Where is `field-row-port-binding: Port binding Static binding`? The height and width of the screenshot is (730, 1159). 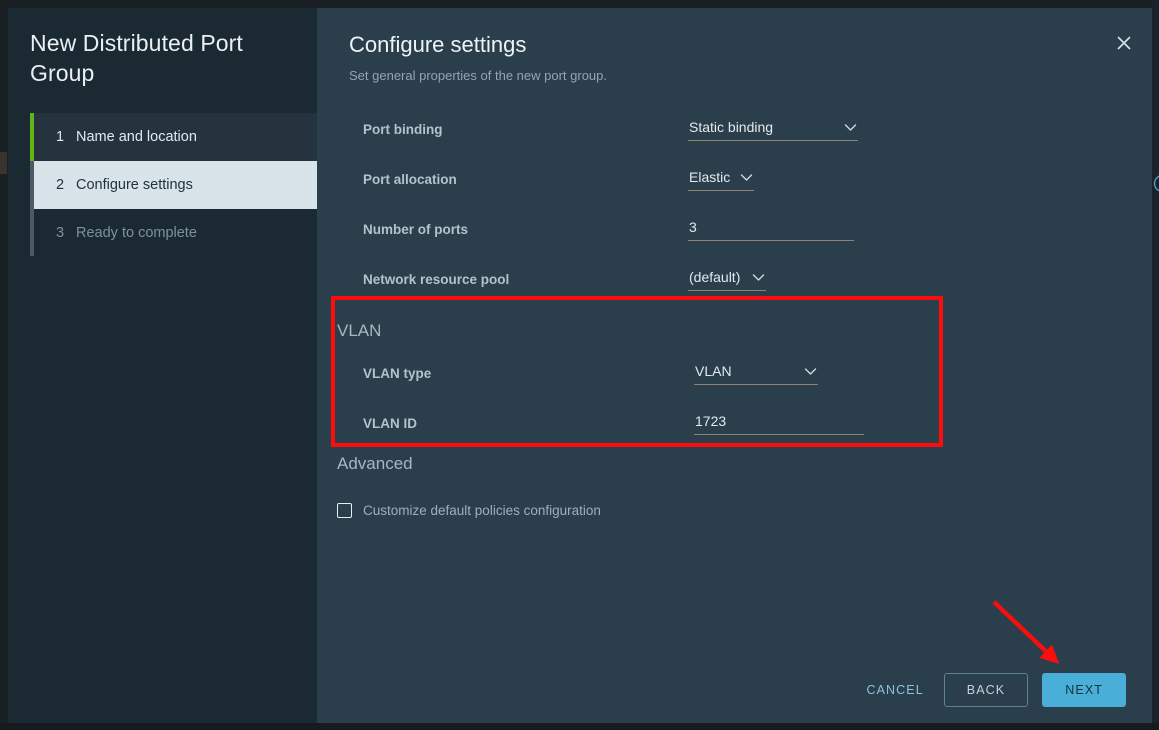
field-row-port-binding: Port binding Static binding is located at coordinates (734, 129).